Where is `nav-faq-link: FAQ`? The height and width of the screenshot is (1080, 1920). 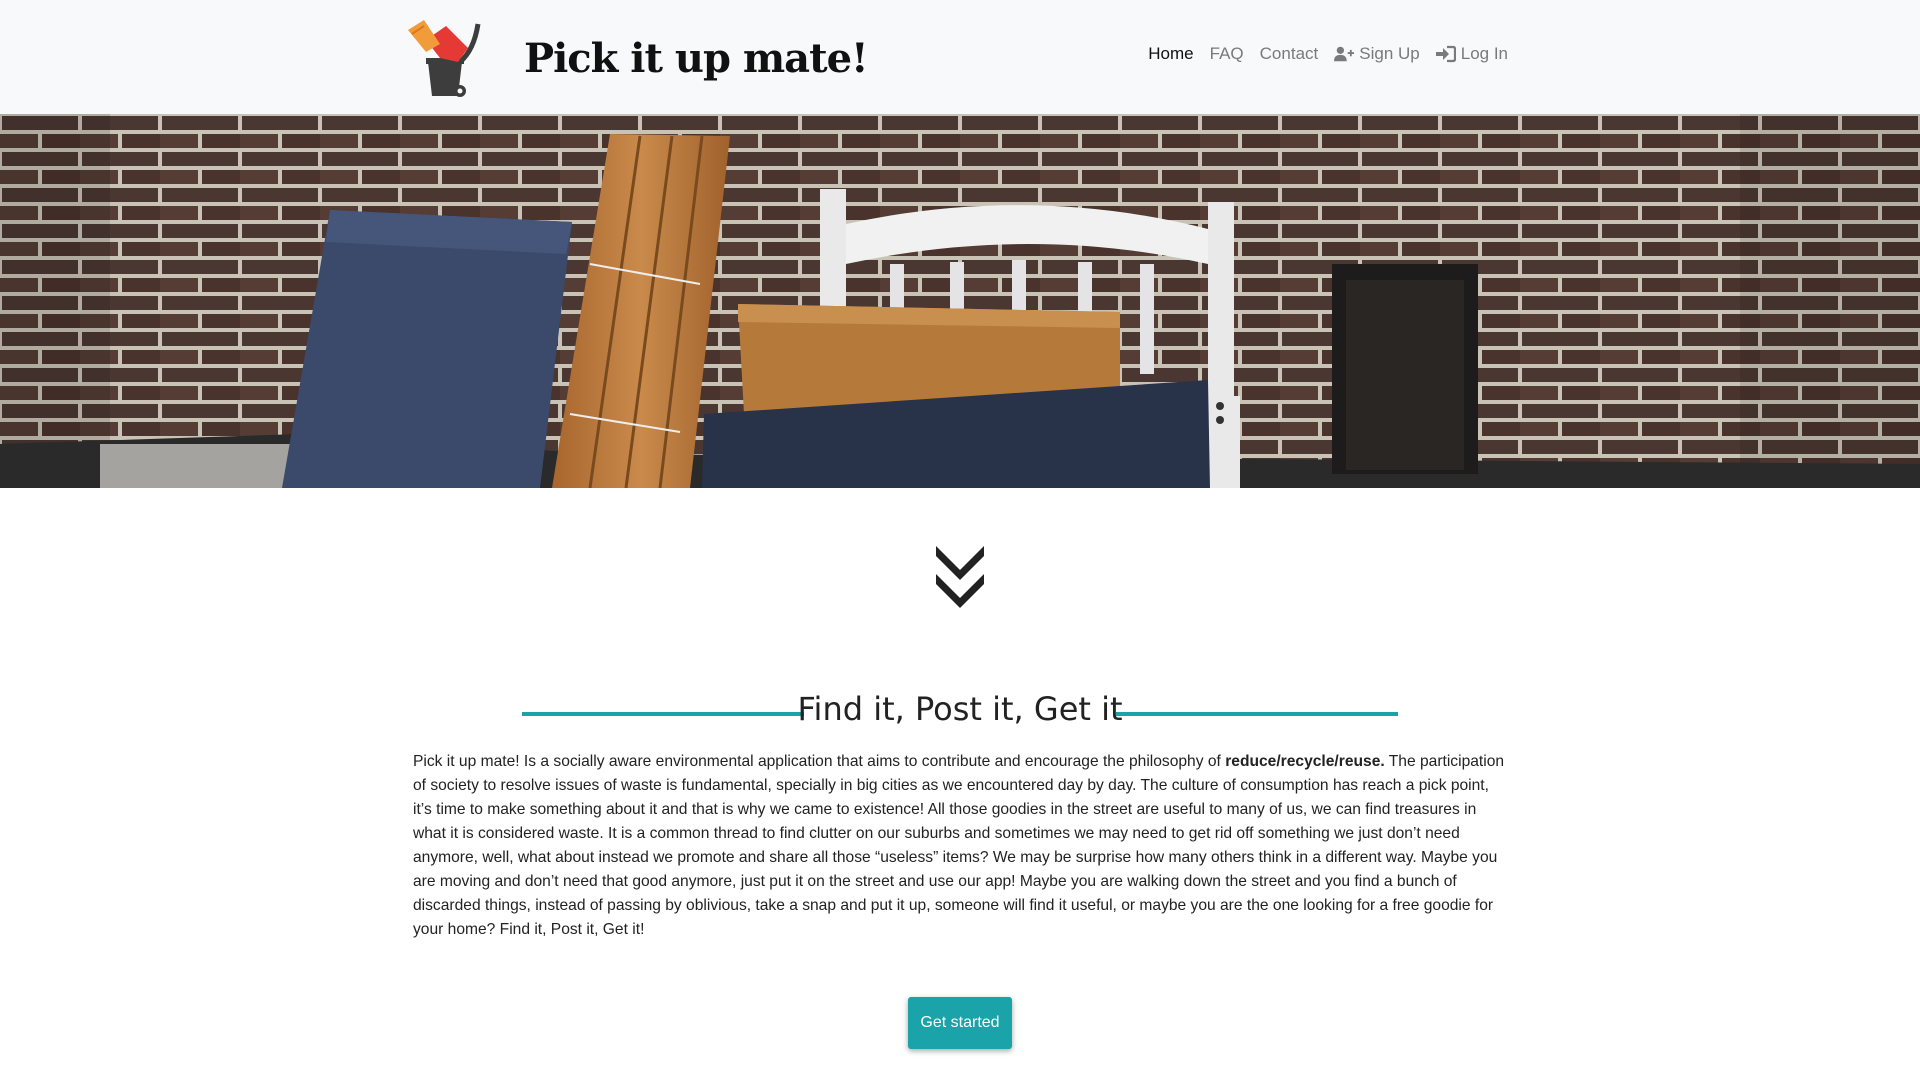
nav-faq-link: FAQ is located at coordinates (1227, 54).